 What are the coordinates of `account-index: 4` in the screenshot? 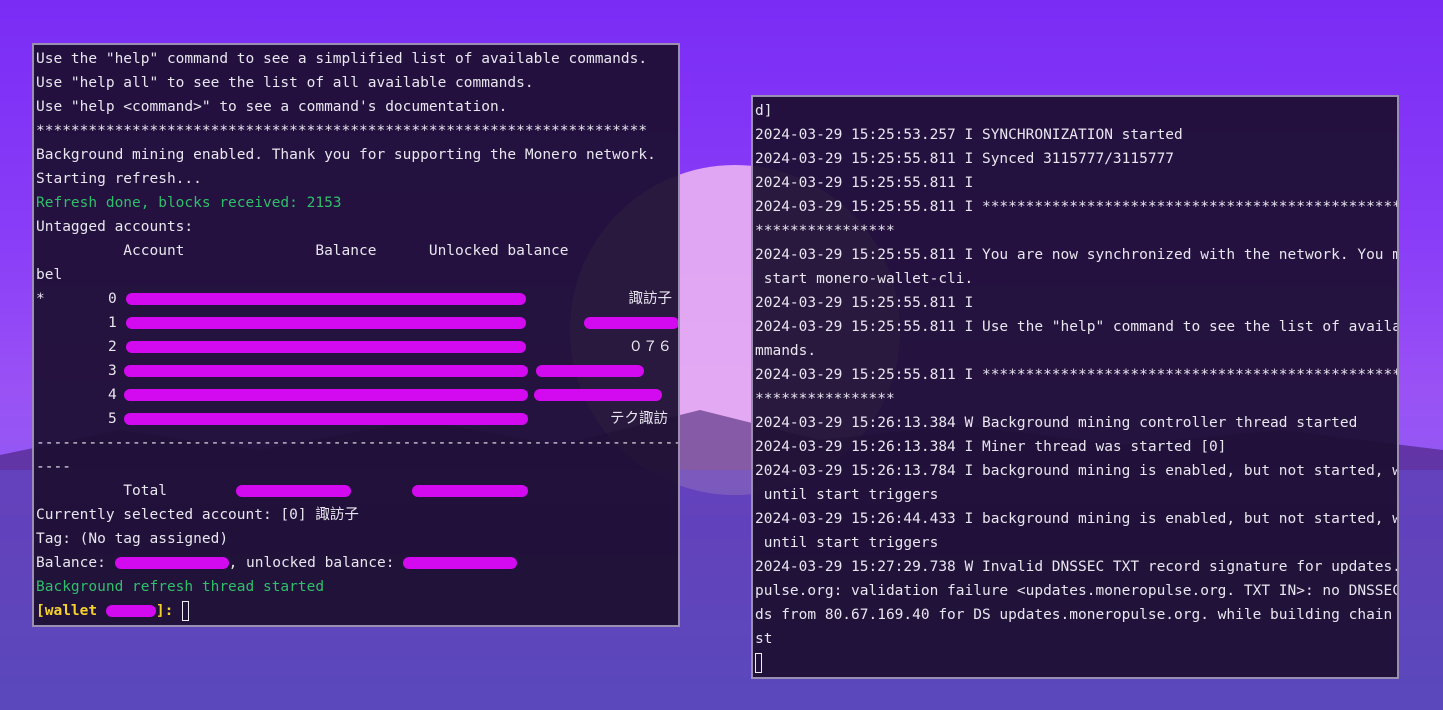 It's located at (112, 395).